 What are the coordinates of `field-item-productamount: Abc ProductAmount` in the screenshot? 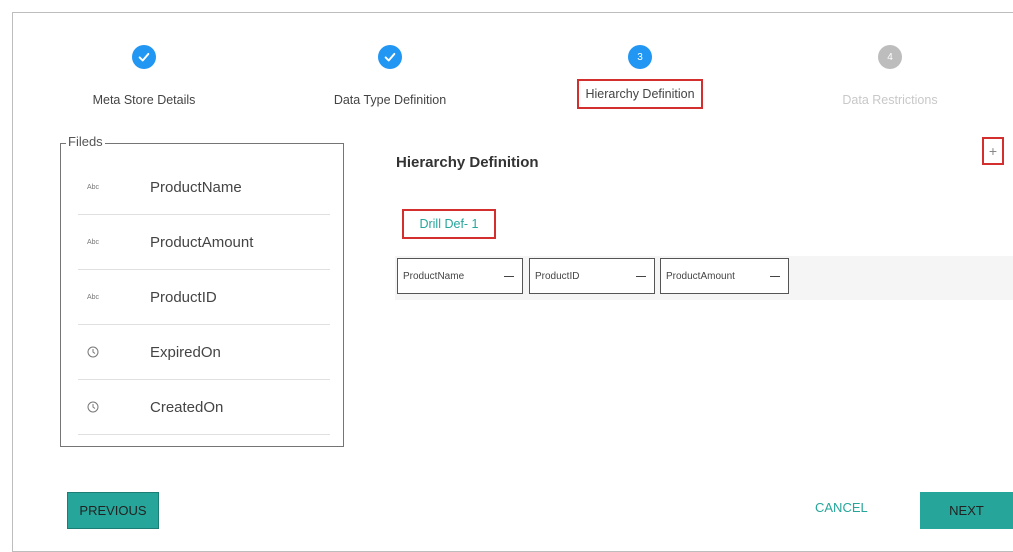 It's located at (204, 242).